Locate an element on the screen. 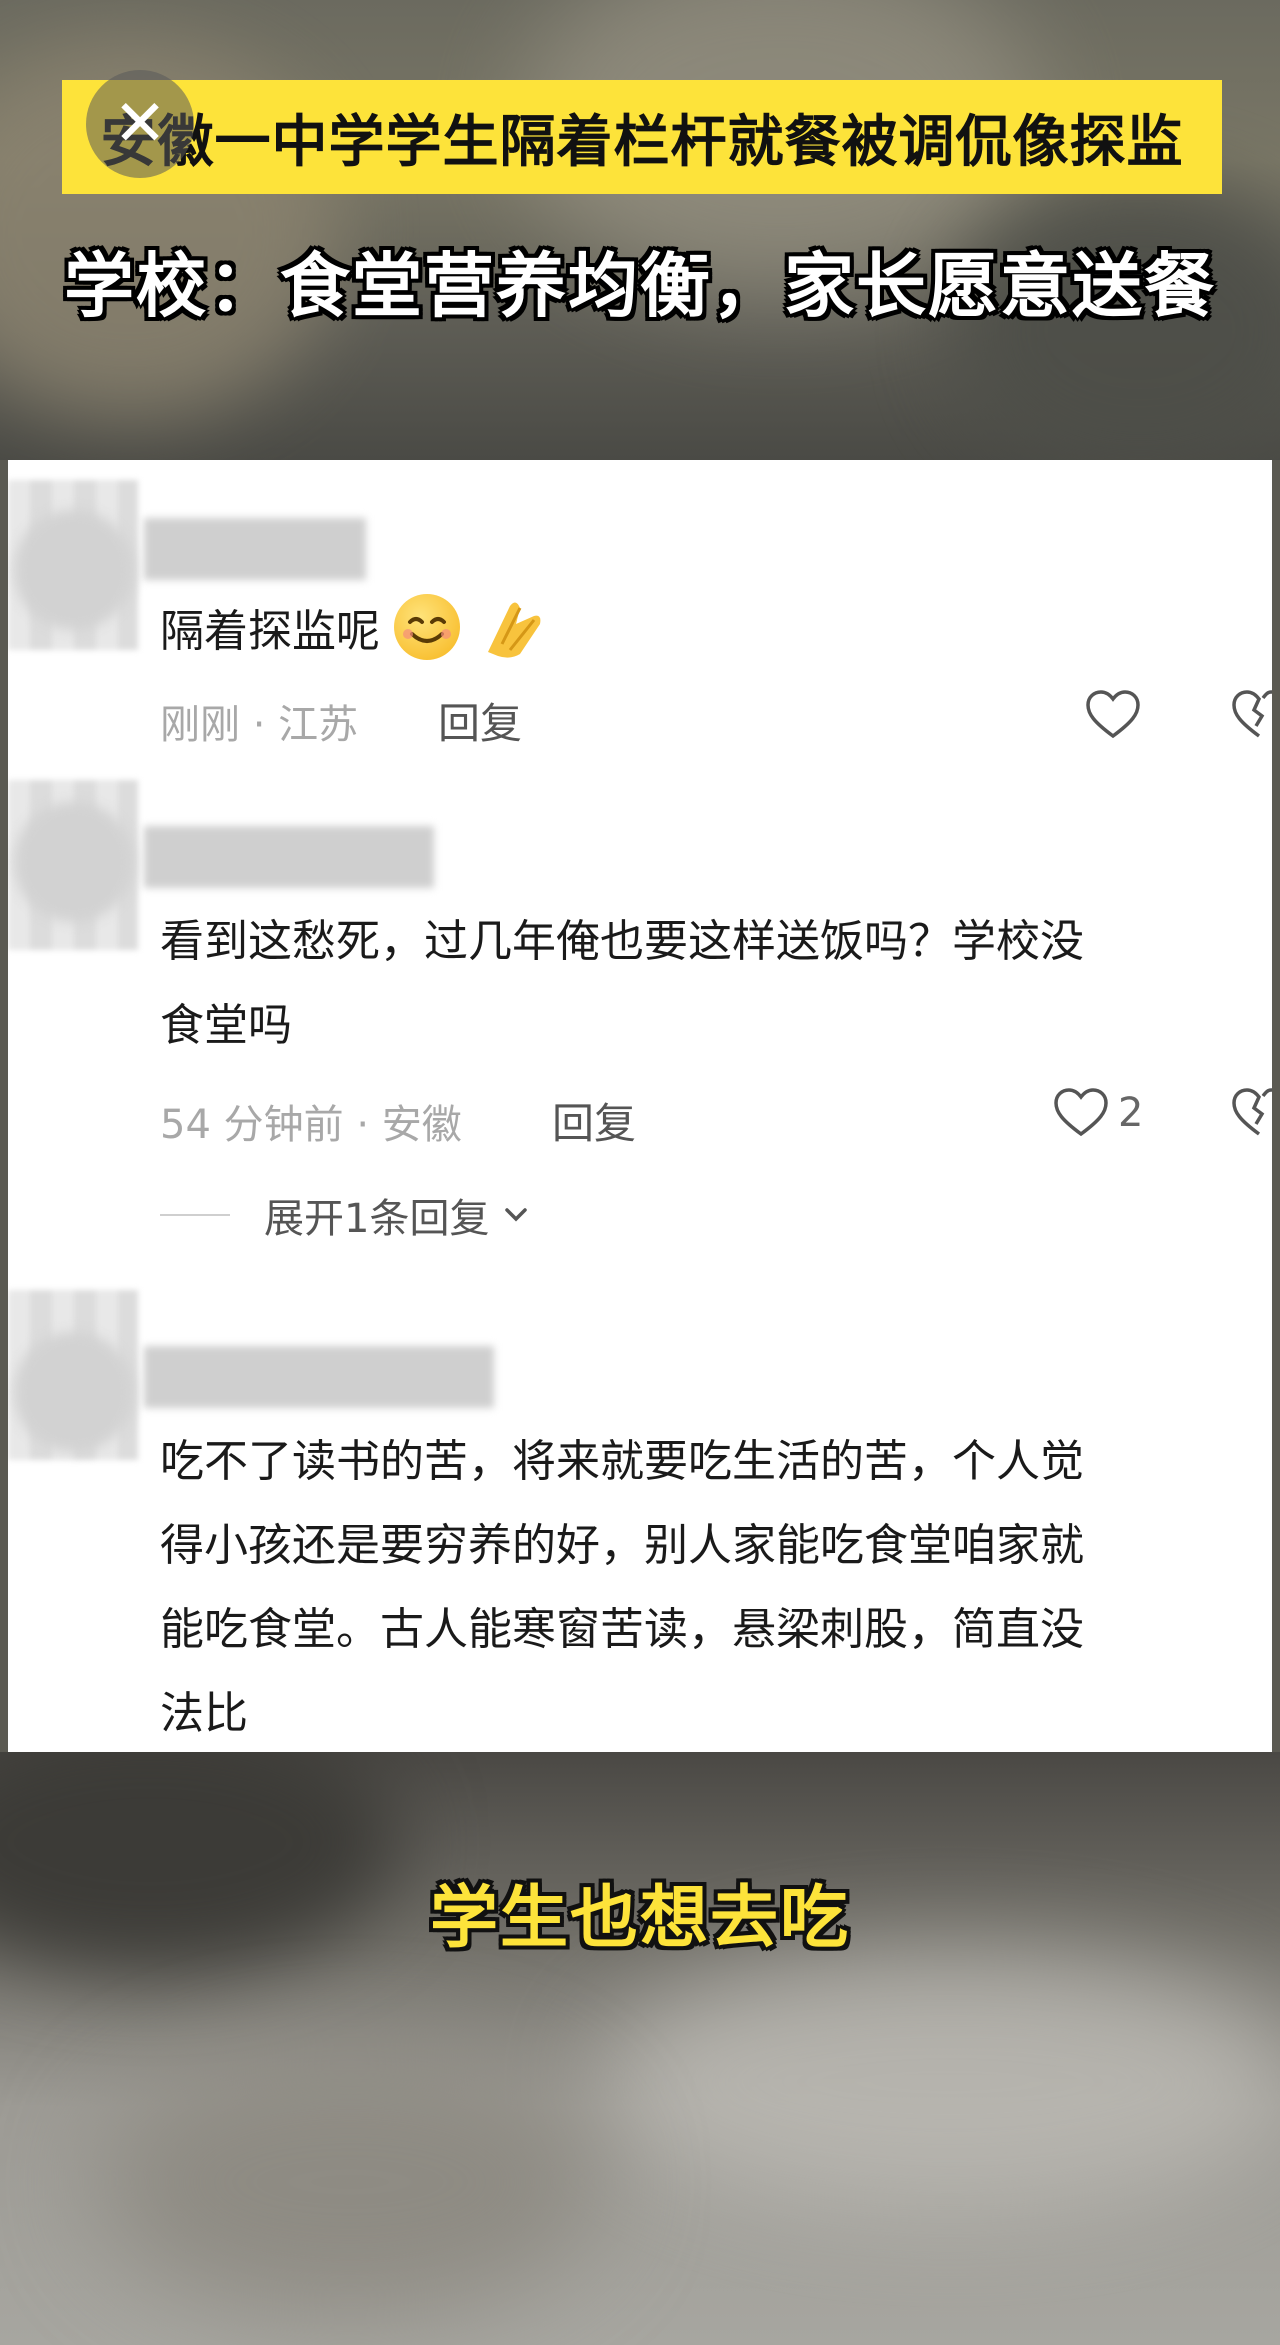  chevron-down-icon is located at coordinates (516, 1215).